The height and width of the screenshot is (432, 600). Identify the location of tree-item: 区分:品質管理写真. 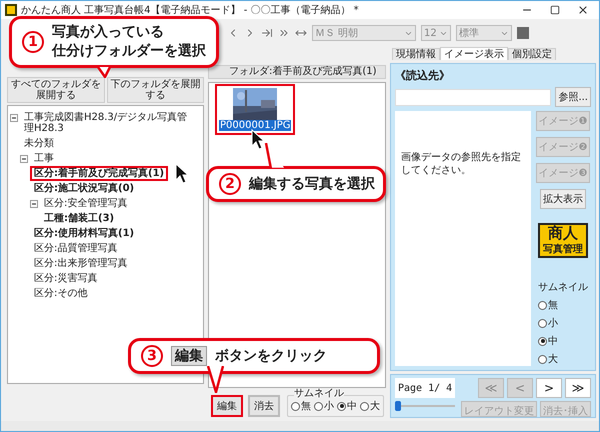
(76, 248).